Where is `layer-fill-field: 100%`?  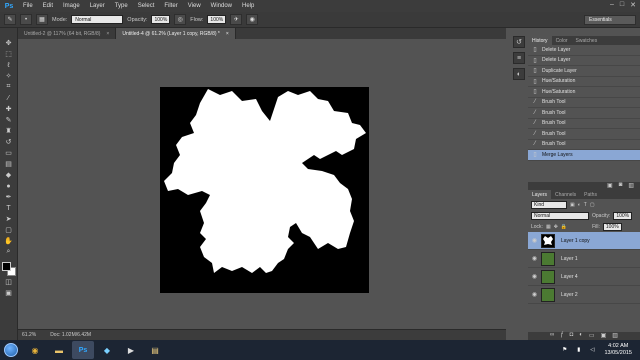
layer-fill-field: 100% is located at coordinates (612, 226).